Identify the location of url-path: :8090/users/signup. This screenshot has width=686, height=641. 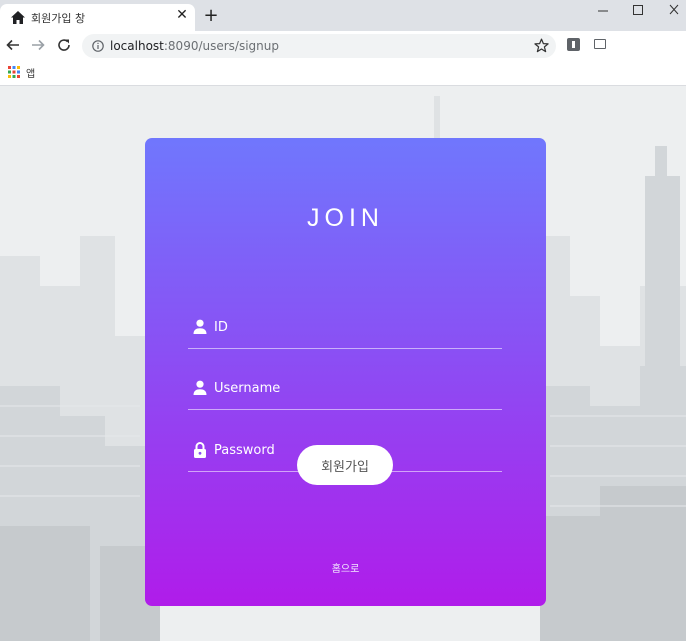
(221, 46).